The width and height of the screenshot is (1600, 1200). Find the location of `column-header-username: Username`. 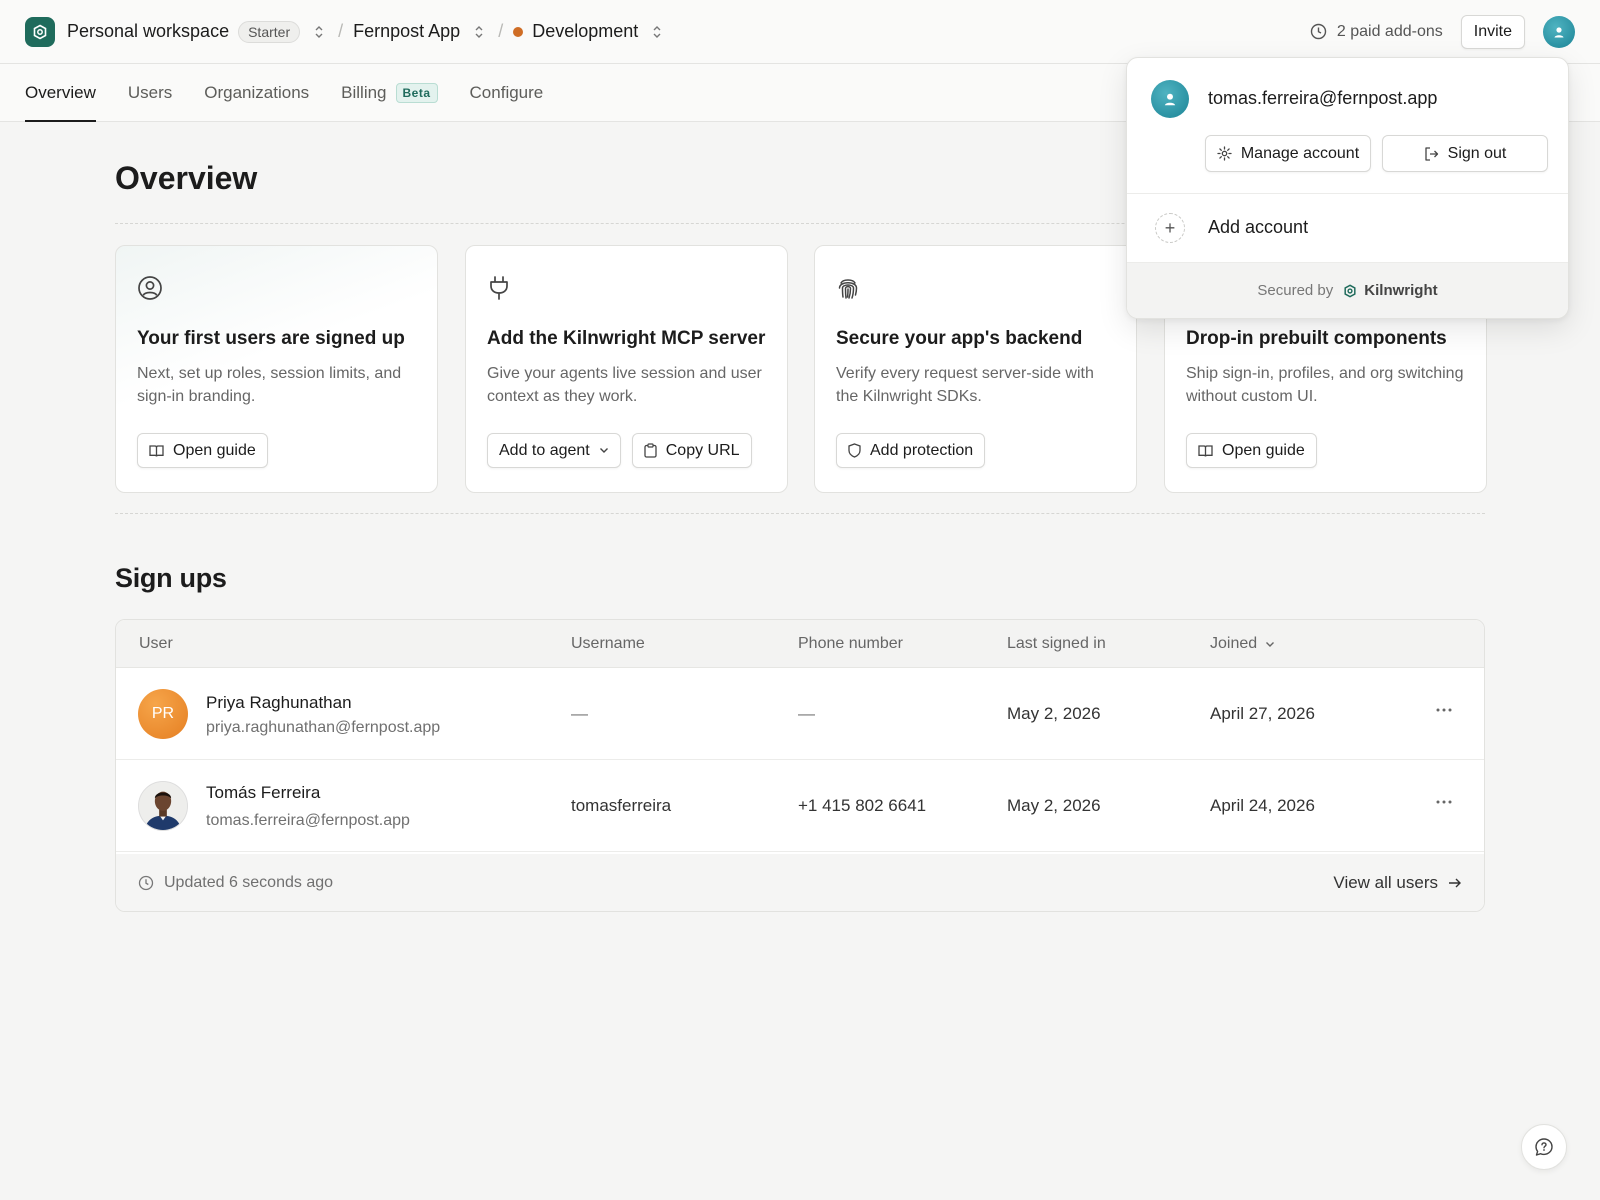

column-header-username: Username is located at coordinates (608, 644).